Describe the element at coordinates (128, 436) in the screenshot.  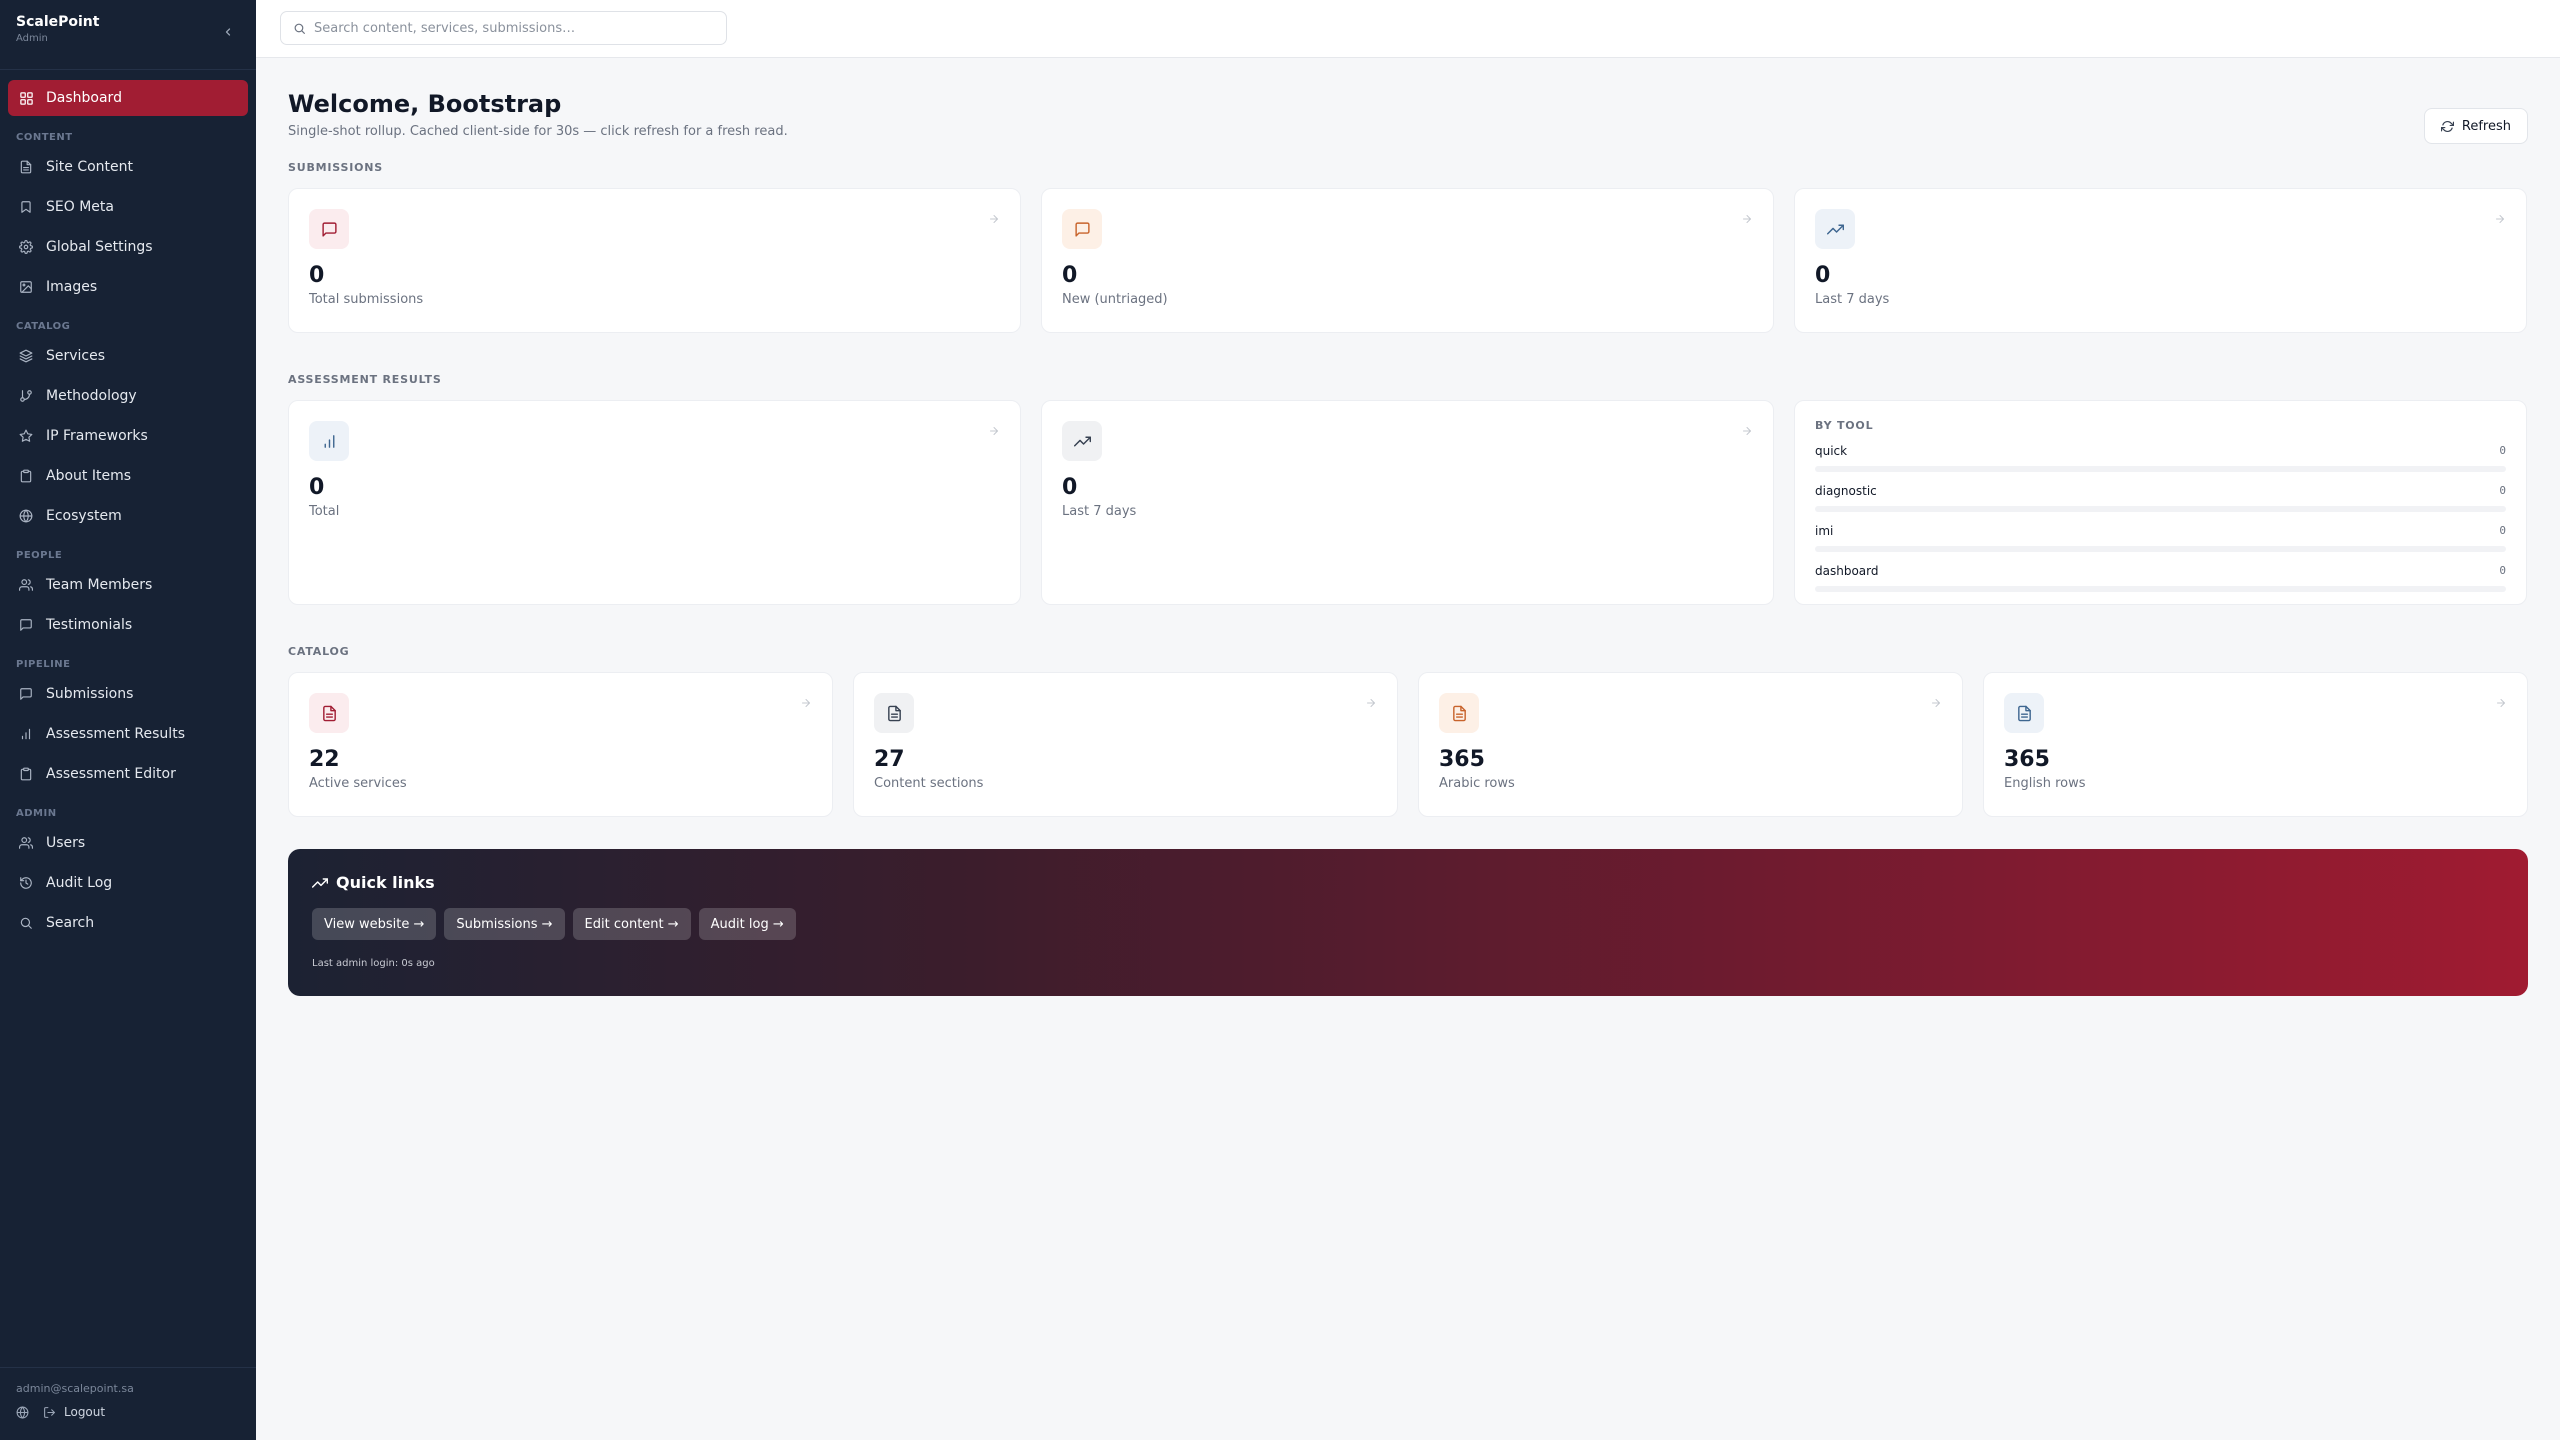
I see `sidebar-item-ip-frameworks: IP Frameworks` at that location.